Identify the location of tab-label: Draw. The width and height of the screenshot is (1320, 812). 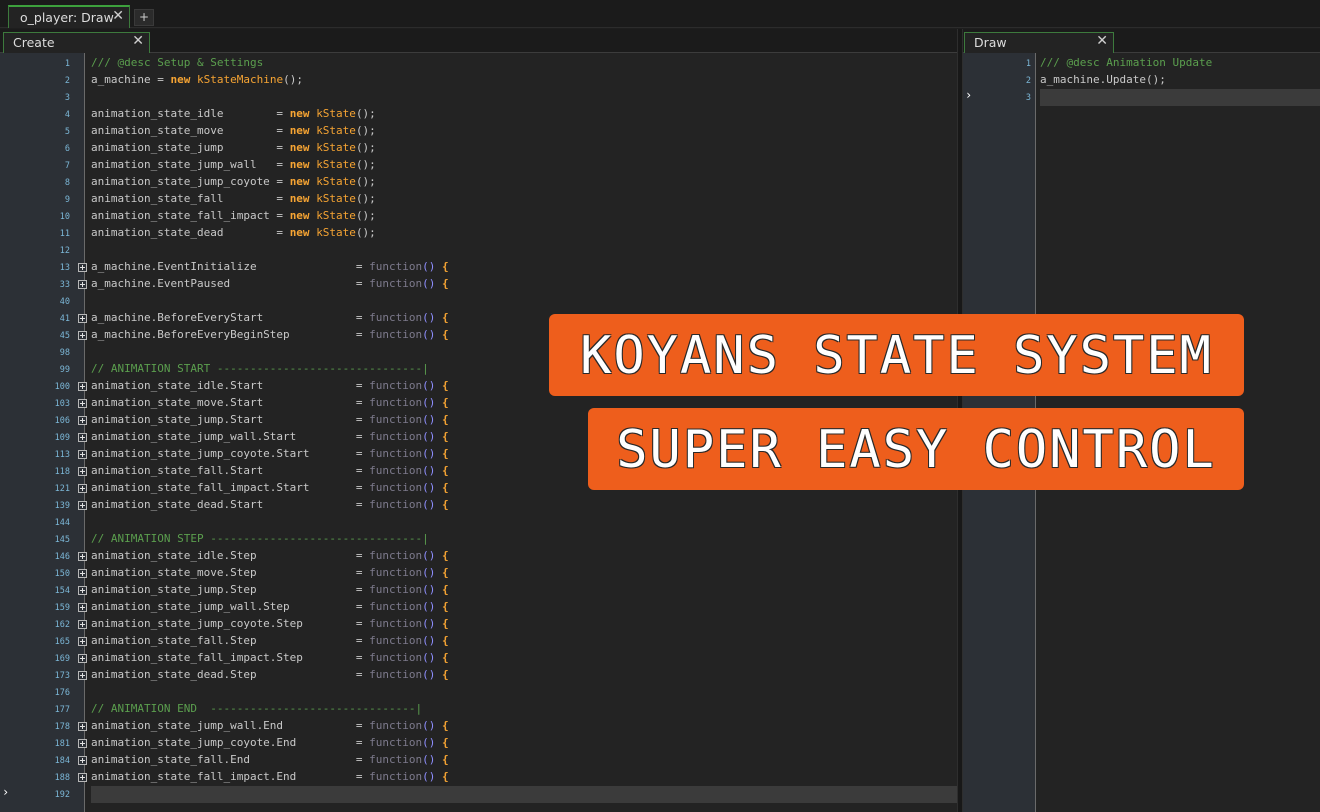
(990, 42).